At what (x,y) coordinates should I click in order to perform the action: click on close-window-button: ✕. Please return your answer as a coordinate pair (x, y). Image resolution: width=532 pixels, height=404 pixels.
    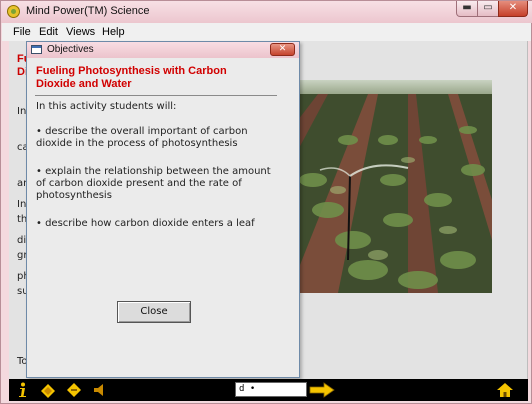
    Looking at the image, I should click on (513, 9).